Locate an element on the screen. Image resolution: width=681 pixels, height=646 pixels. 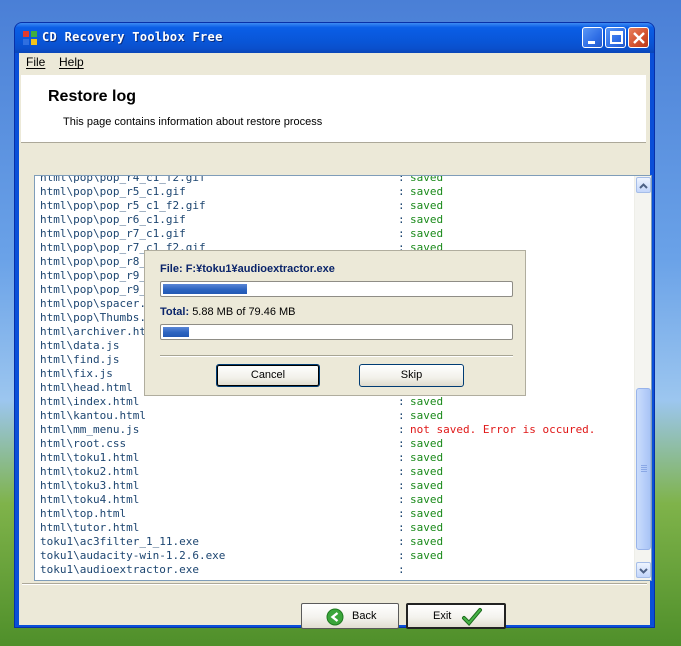
maximize-button is located at coordinates (615, 37).